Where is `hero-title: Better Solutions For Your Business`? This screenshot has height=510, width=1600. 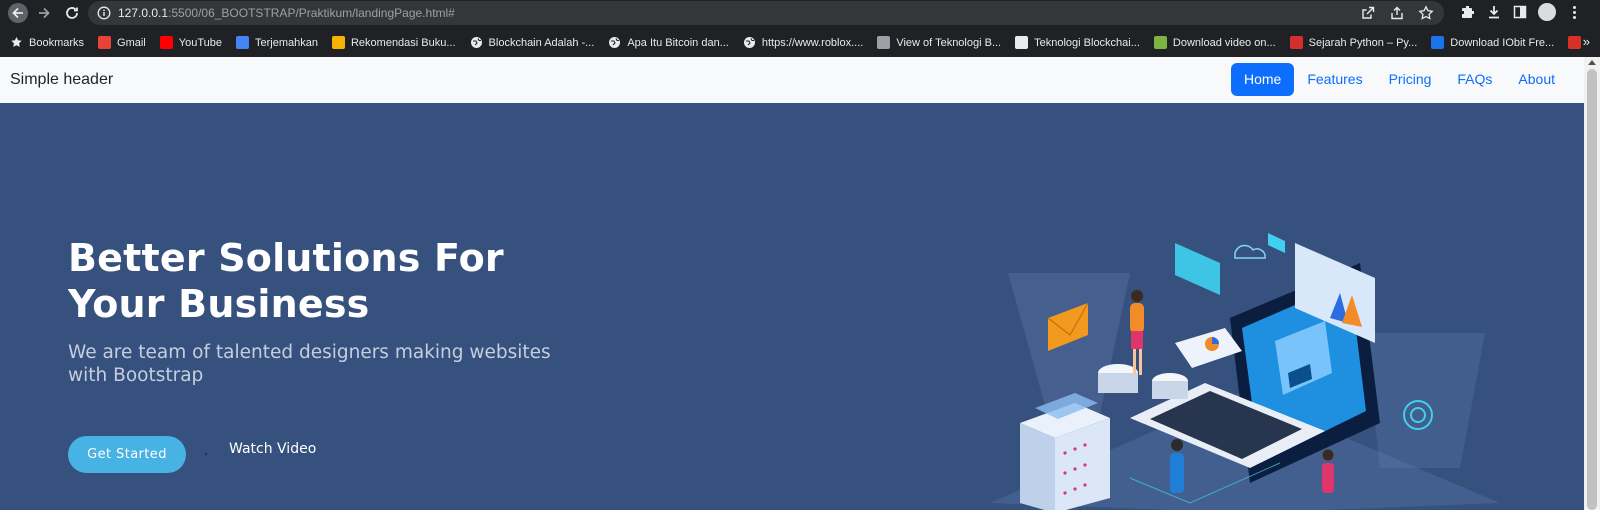
hero-title: Better Solutions For Your Business is located at coordinates (286, 281).